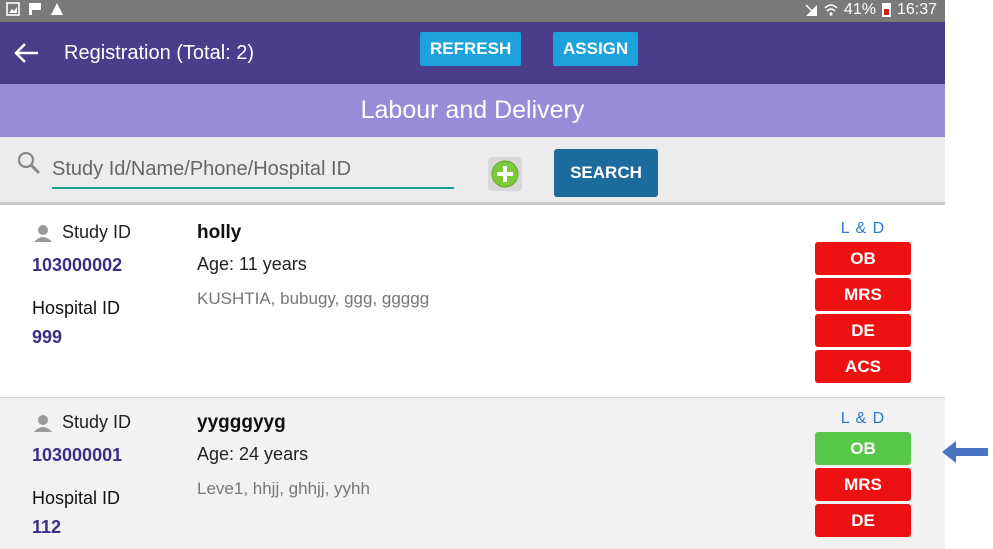 The height and width of the screenshot is (549, 993). Describe the element at coordinates (57, 9) in the screenshot. I see `warning-icon` at that location.